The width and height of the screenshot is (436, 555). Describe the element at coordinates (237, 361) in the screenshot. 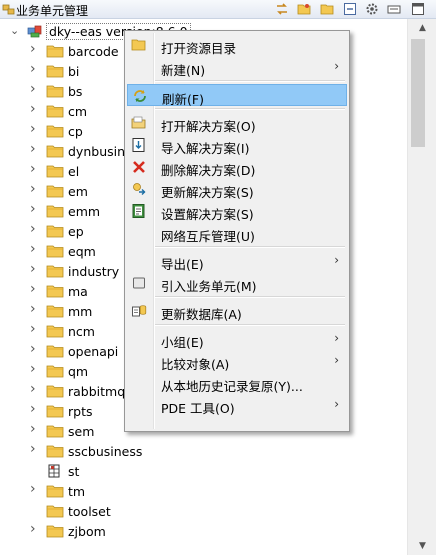

I see `menu-item: 比较对象(A) ›` at that location.